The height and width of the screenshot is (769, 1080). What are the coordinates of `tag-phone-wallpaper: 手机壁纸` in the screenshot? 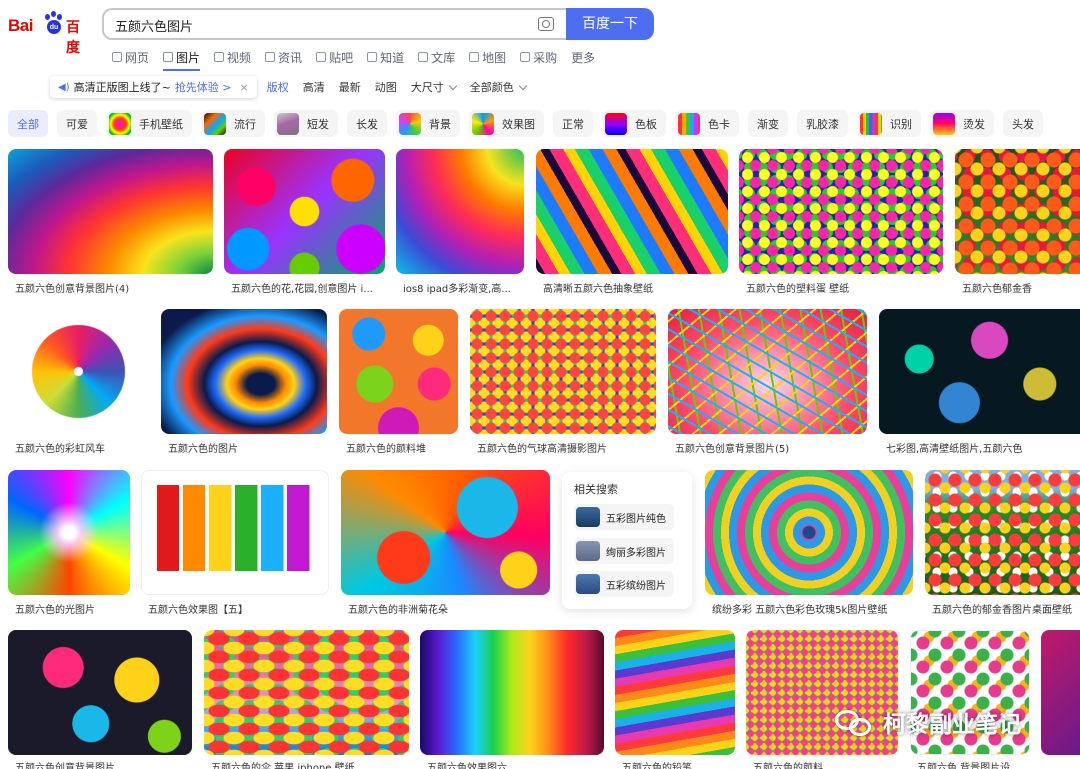 It's located at (149, 123).